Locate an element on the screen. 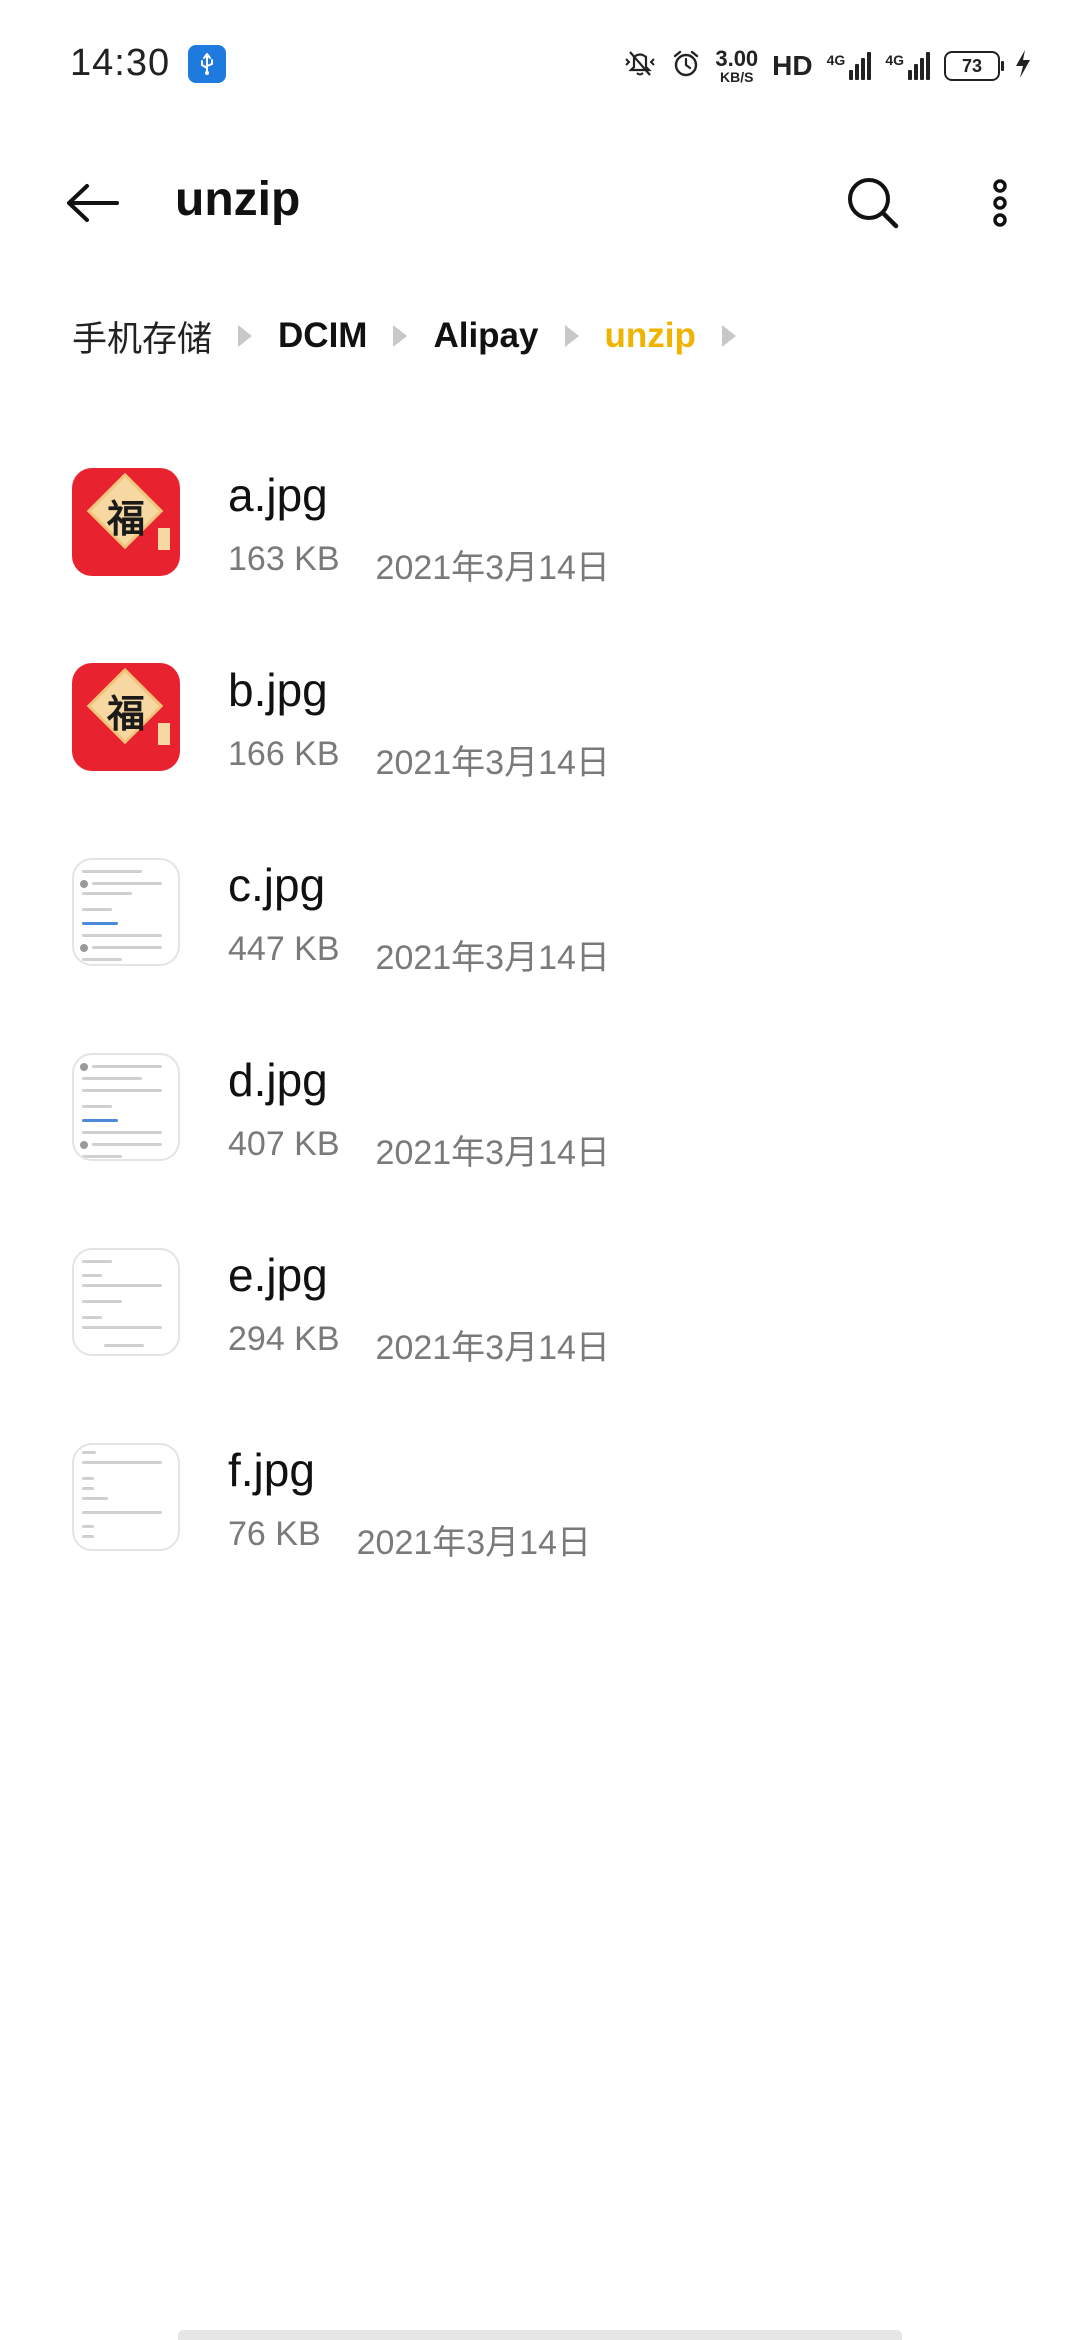  file-meta: 163 KB 2021年3月14日 is located at coordinates (419, 564).